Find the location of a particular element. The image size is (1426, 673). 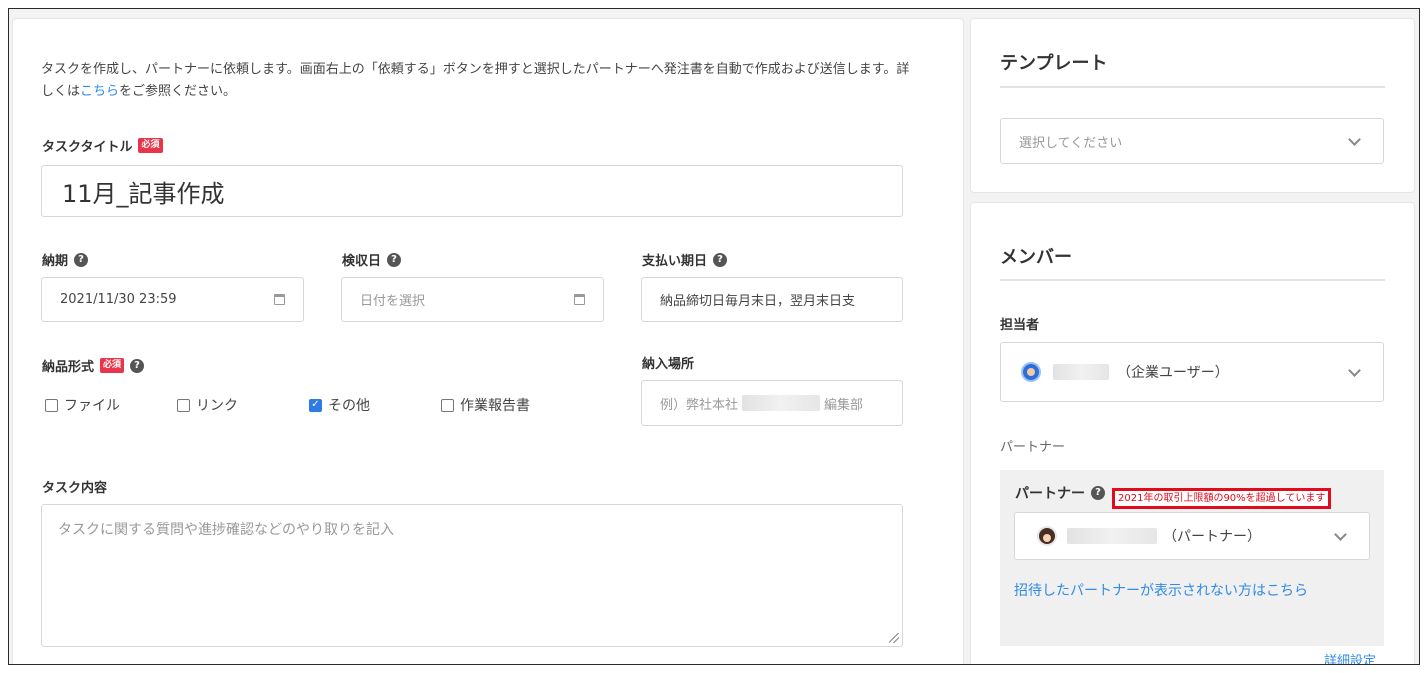

delivery-place-label-text: 納入場所 is located at coordinates (668, 364).